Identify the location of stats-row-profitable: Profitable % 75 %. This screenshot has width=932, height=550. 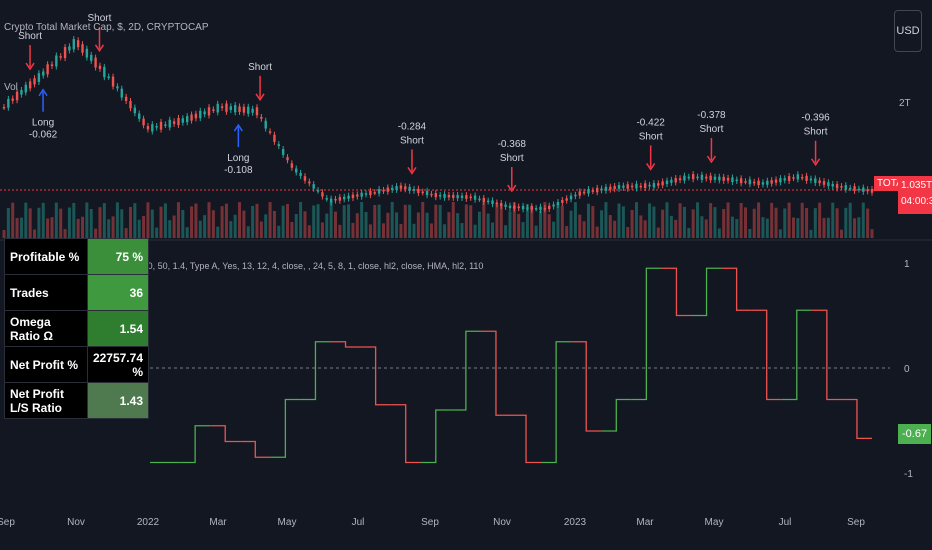
(77, 256).